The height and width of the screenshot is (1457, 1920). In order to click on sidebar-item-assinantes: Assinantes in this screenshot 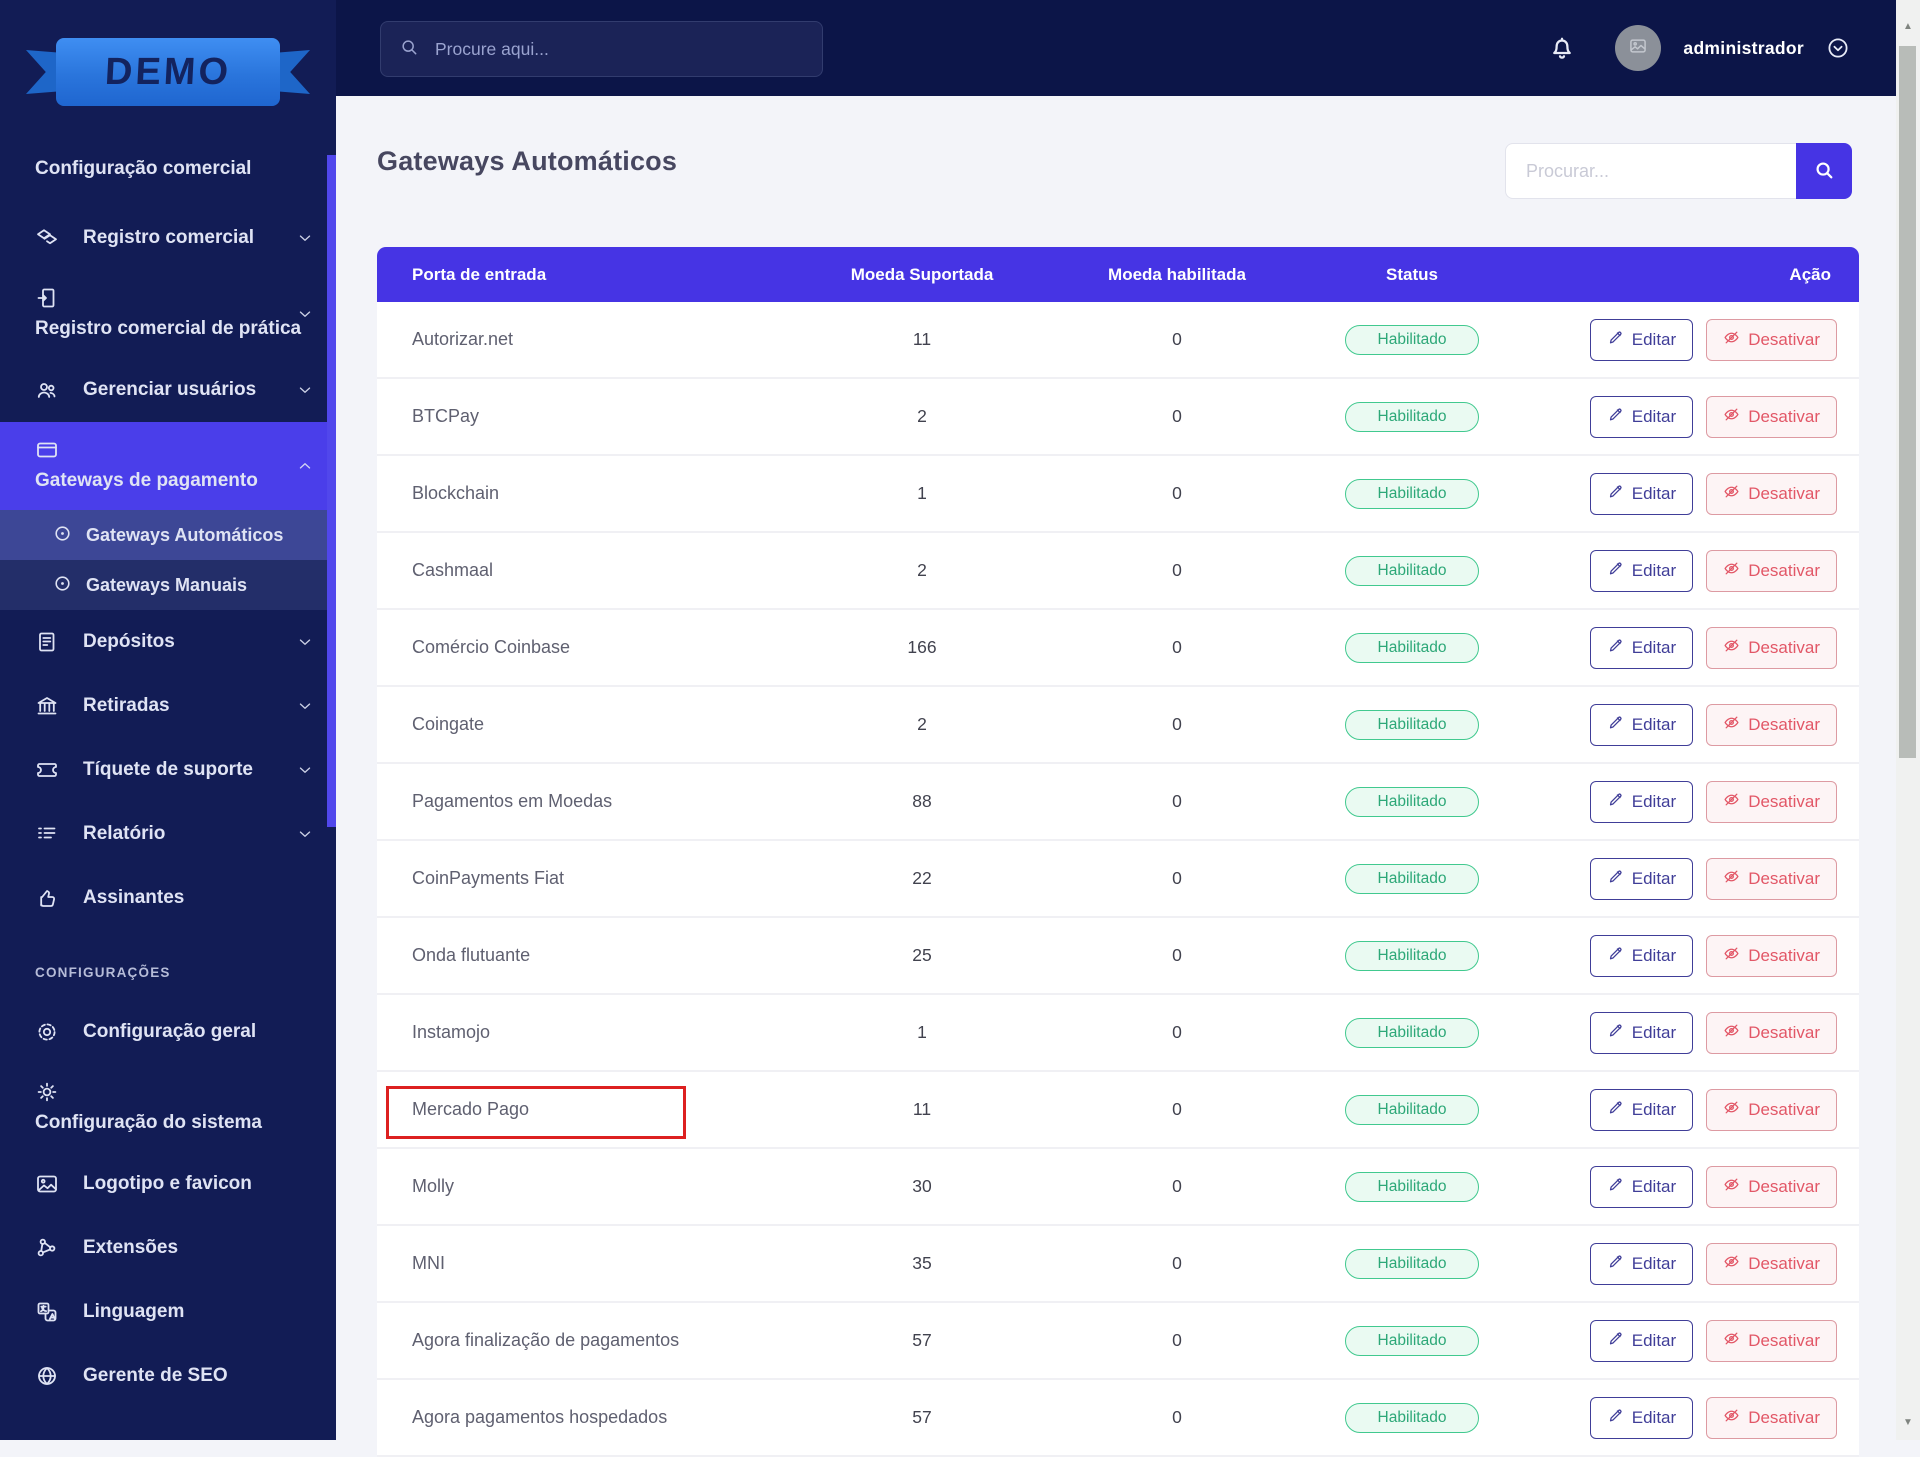, I will do `click(168, 898)`.